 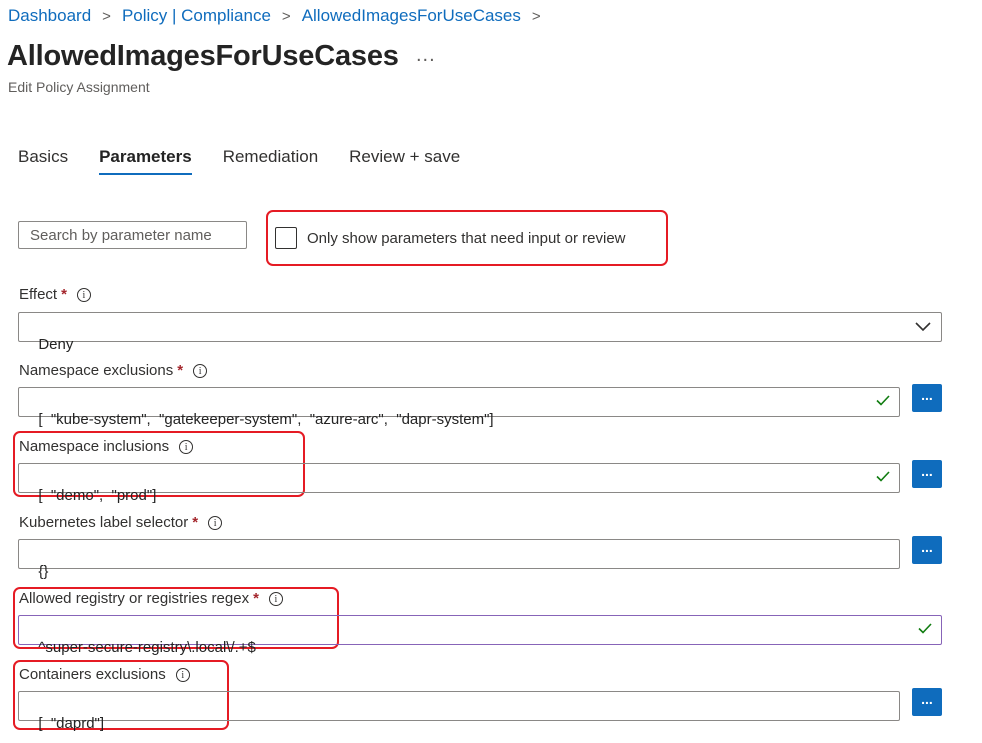 What do you see at coordinates (38, 294) in the screenshot?
I see `effect-label-text: Effect` at bounding box center [38, 294].